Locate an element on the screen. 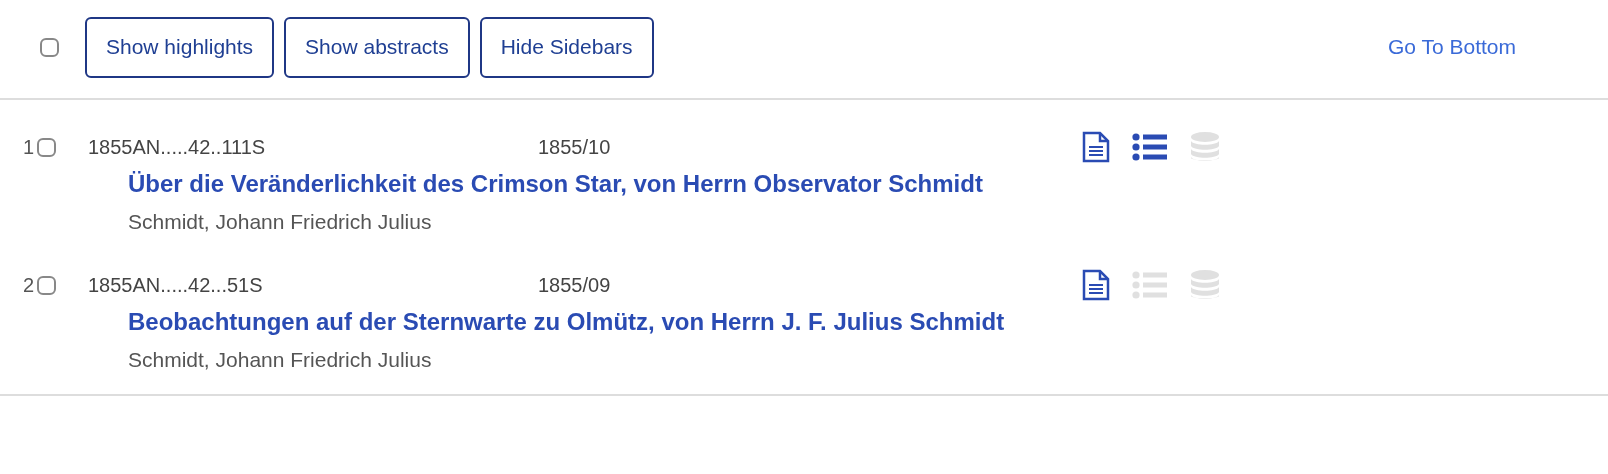  list-icon is located at coordinates (1150, 147).